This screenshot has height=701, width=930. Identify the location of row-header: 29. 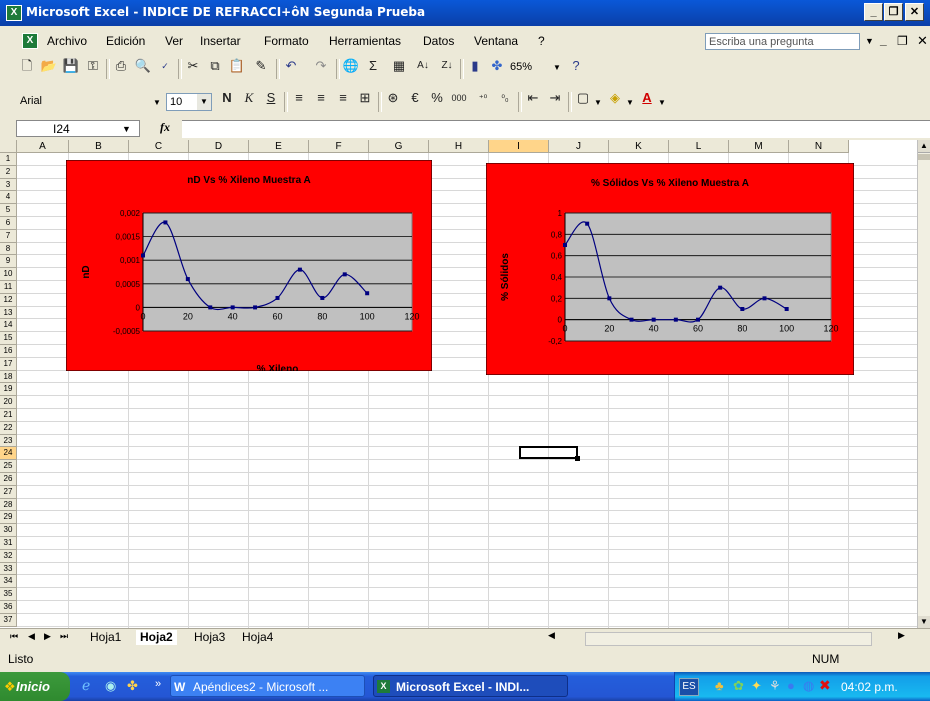
(8, 518).